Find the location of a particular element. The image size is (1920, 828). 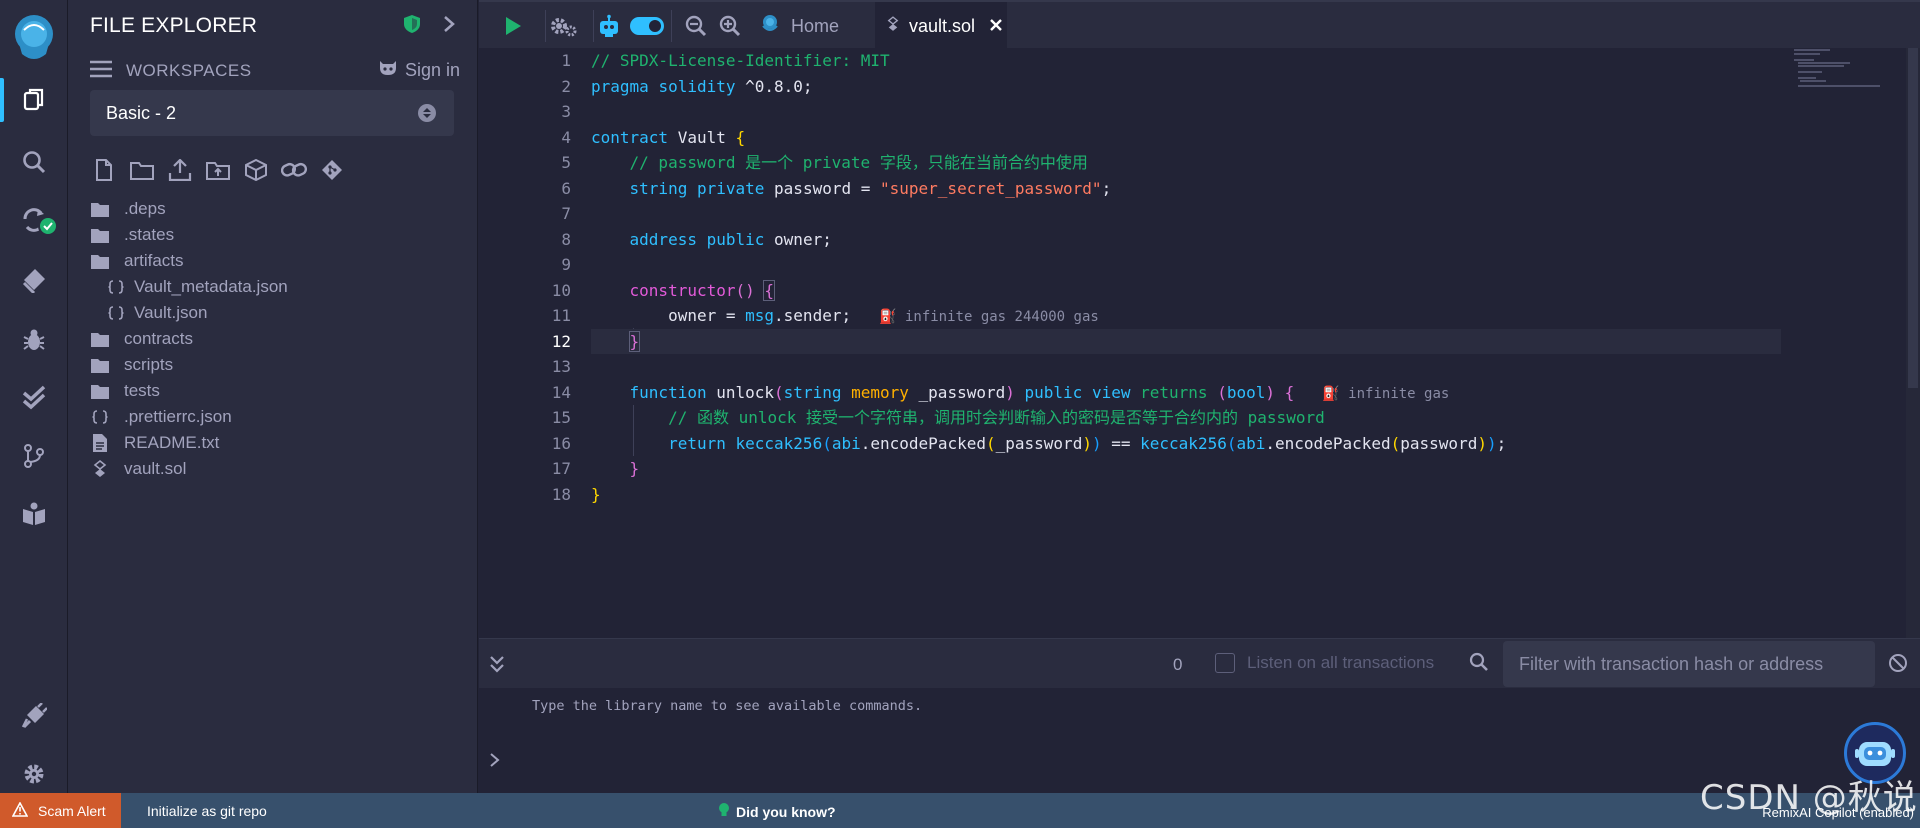

code-token: abi is located at coordinates (1251, 443).